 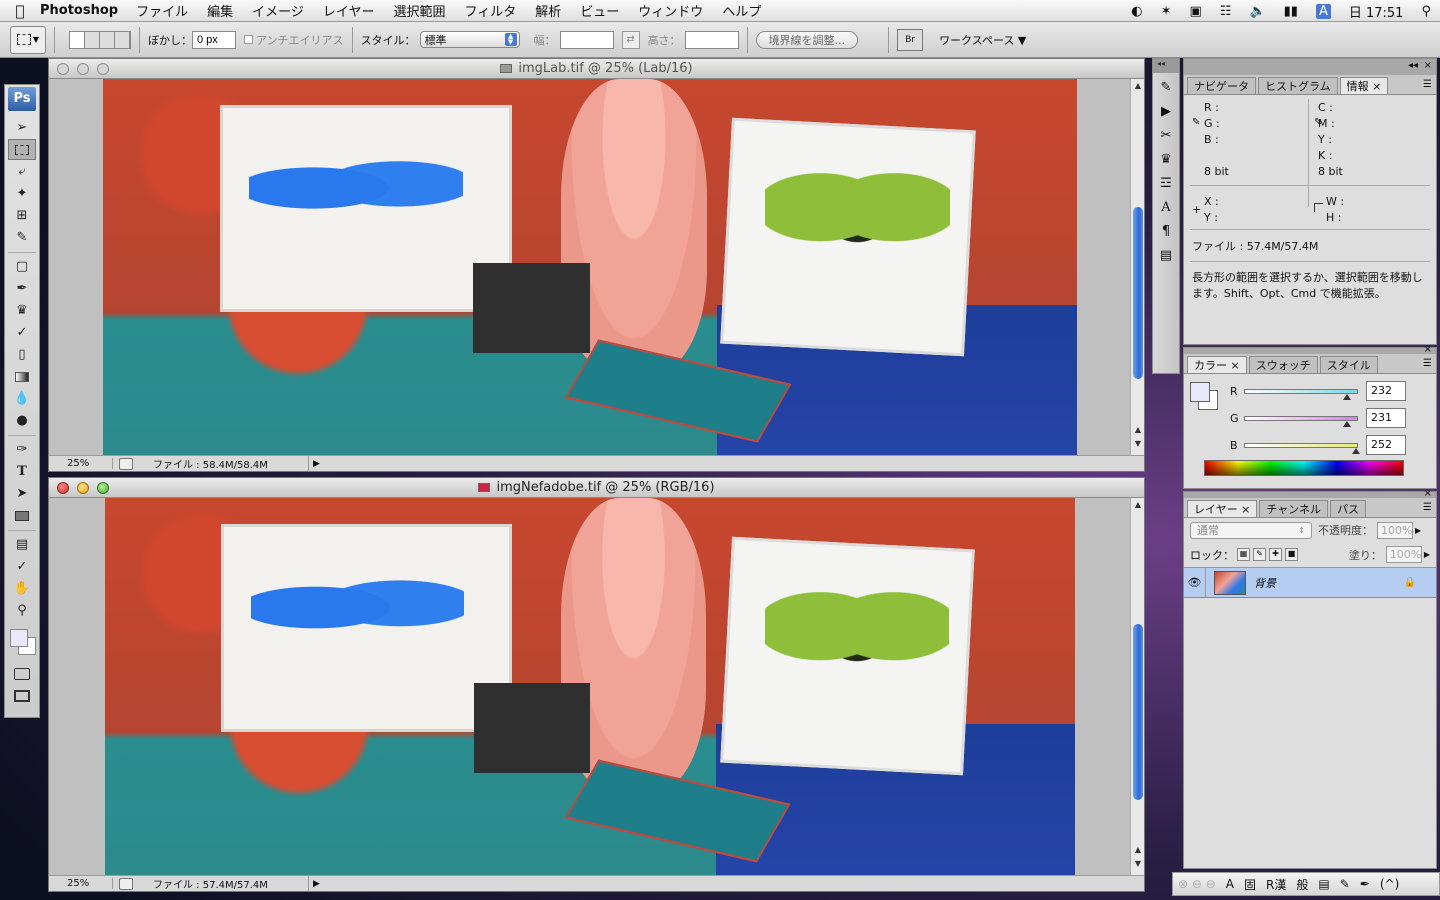 I want to click on ime-mode-fixed: 固, so click(x=1250, y=884).